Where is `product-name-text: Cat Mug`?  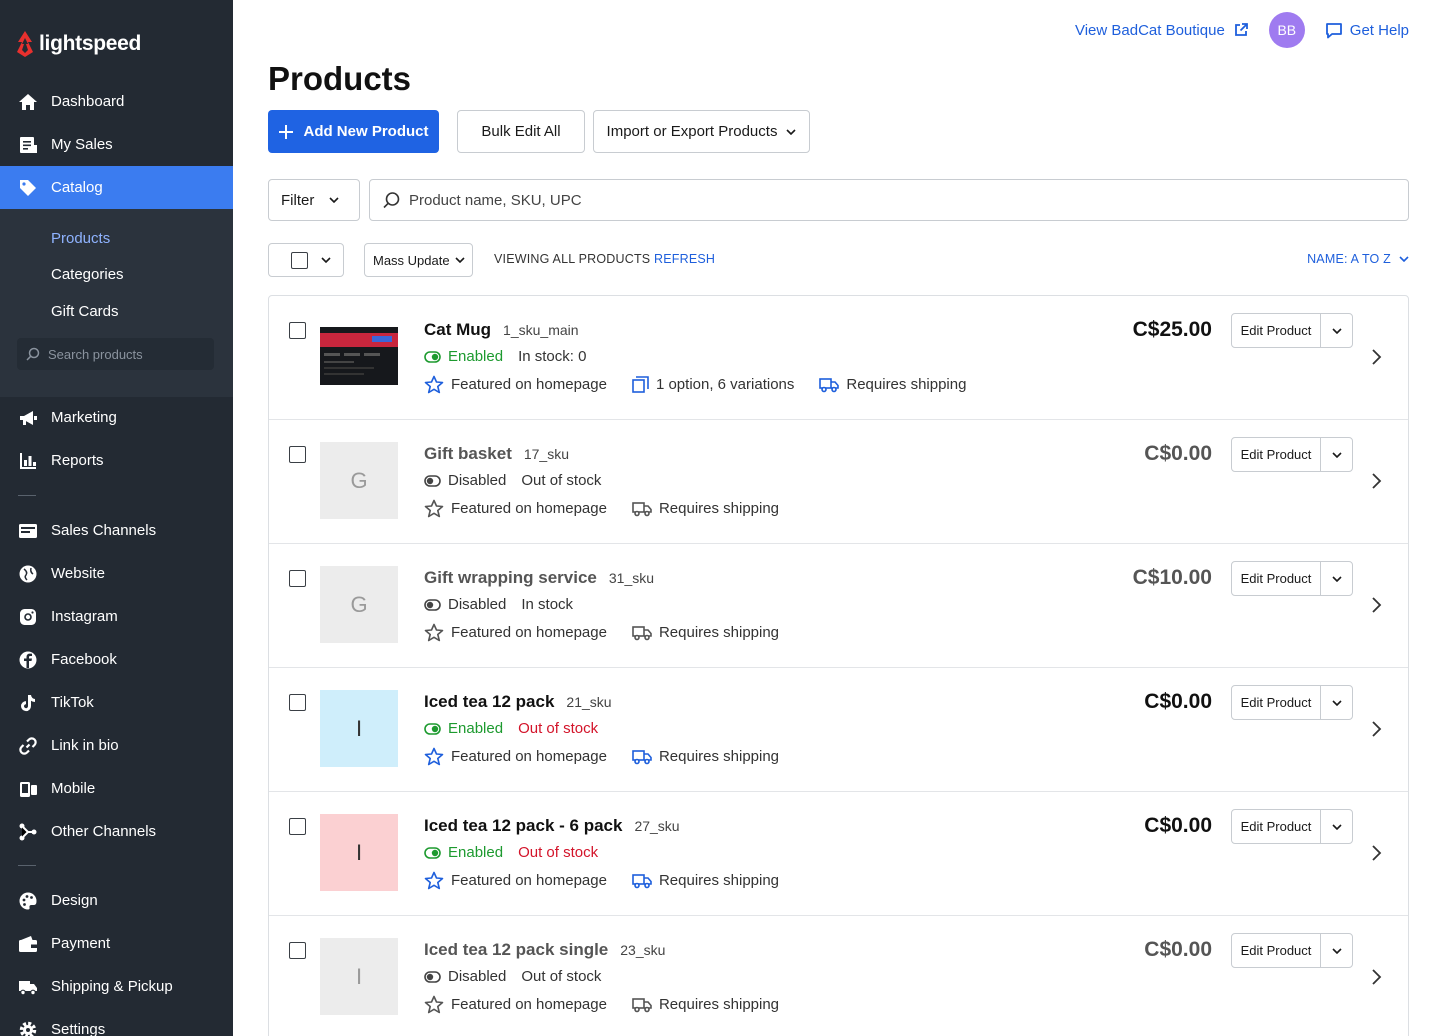
product-name-text: Cat Mug is located at coordinates (458, 329).